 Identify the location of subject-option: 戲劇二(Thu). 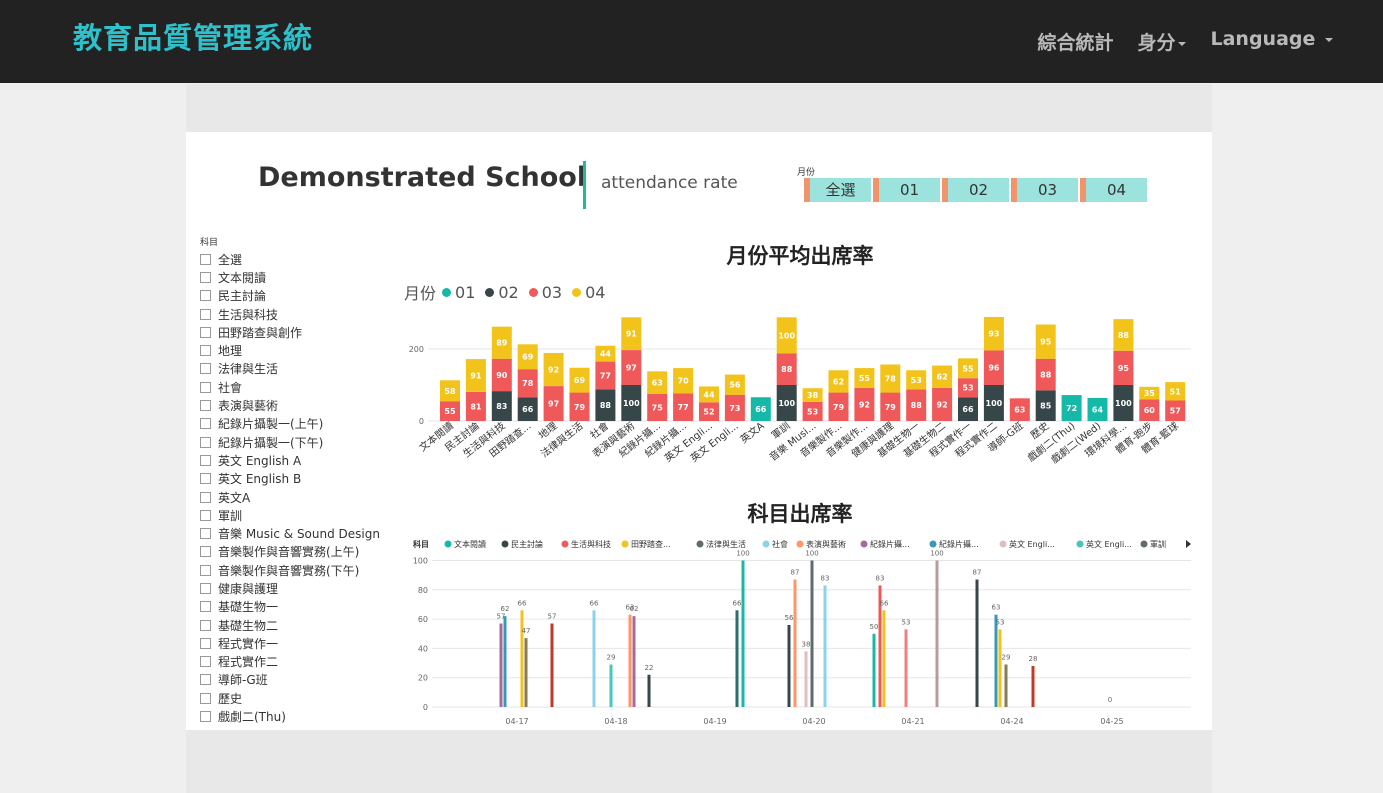
(295, 716).